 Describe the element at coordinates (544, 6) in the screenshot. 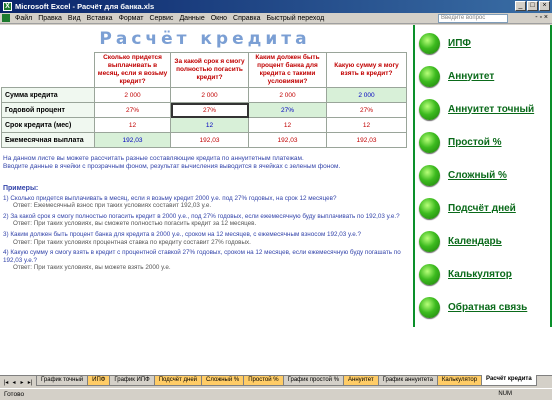

I see `close-button: ×` at that location.